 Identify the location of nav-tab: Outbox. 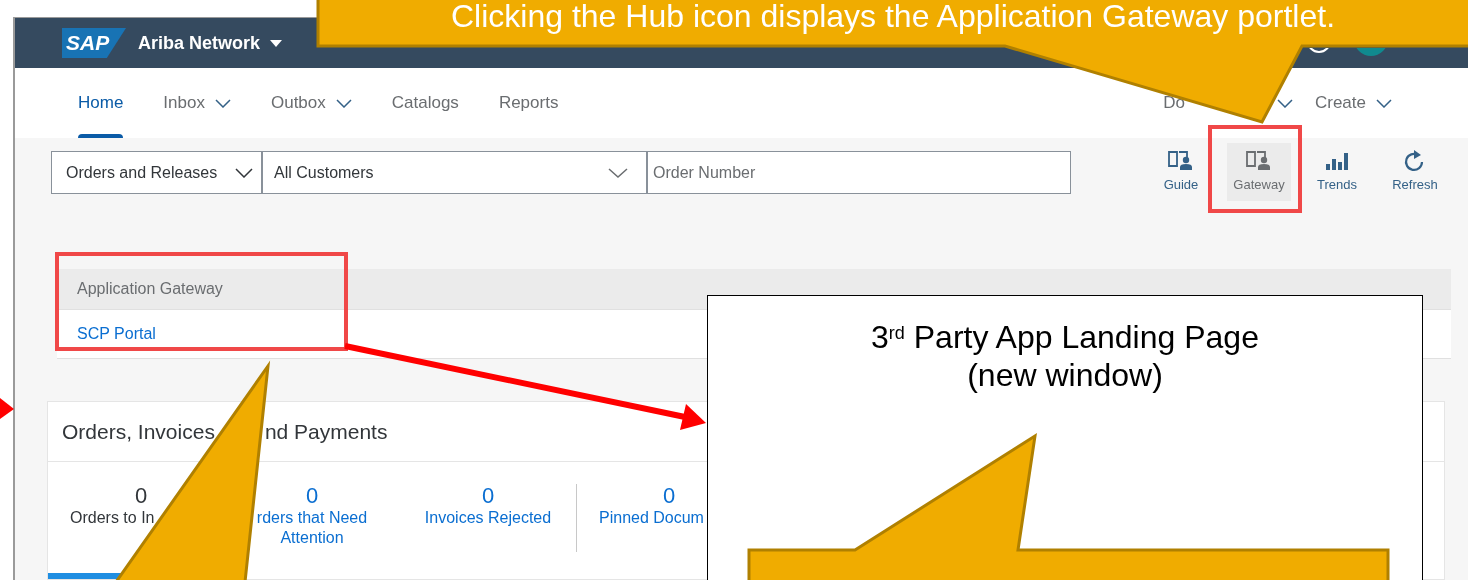
(311, 103).